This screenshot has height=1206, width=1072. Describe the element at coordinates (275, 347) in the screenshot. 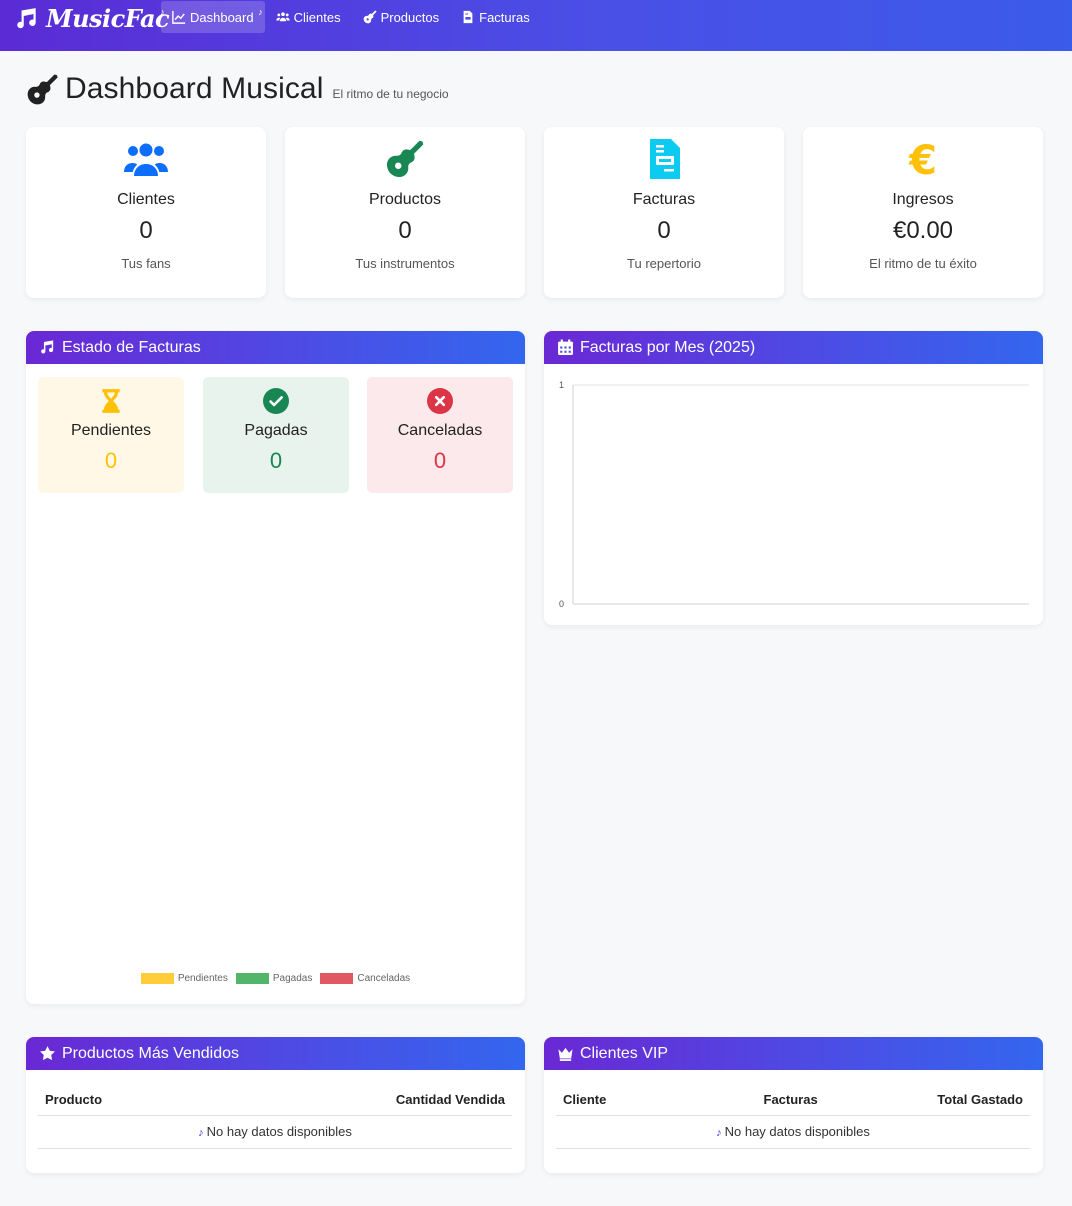

I see `panel-header: Estado de Facturas` at that location.